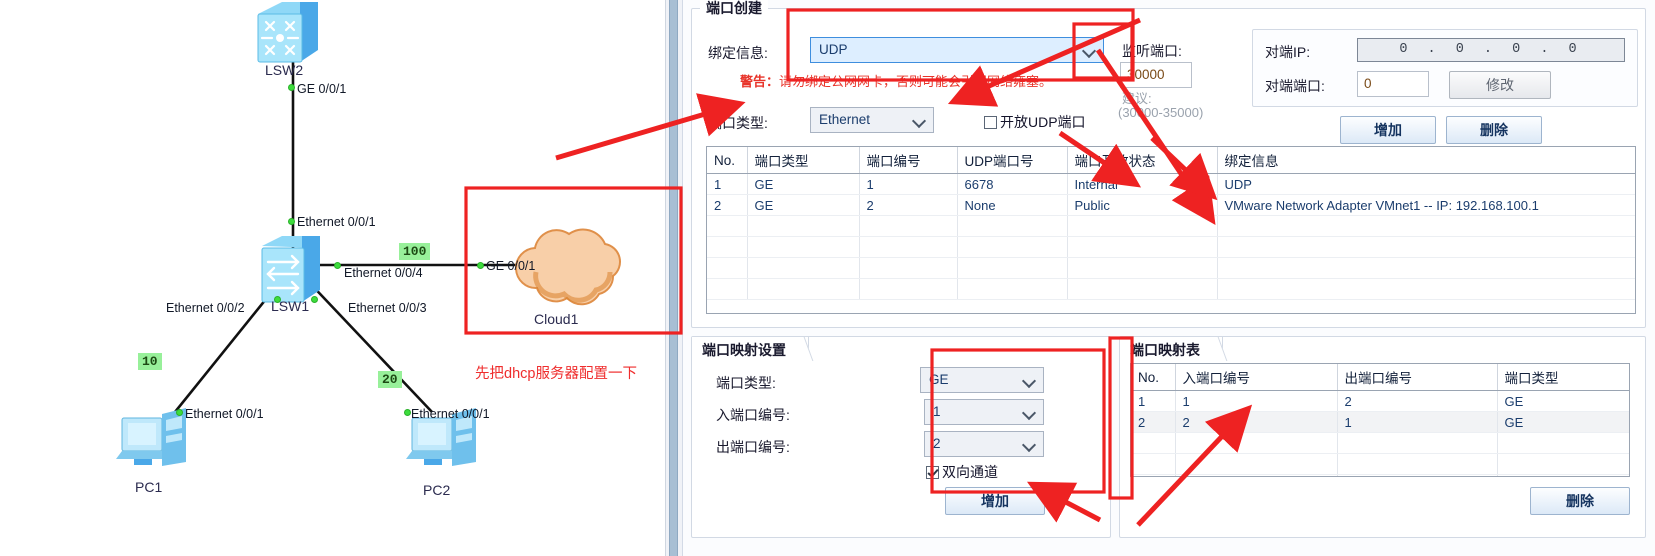  Describe the element at coordinates (1393, 84) in the screenshot. I see `peer-port-input: 0` at that location.